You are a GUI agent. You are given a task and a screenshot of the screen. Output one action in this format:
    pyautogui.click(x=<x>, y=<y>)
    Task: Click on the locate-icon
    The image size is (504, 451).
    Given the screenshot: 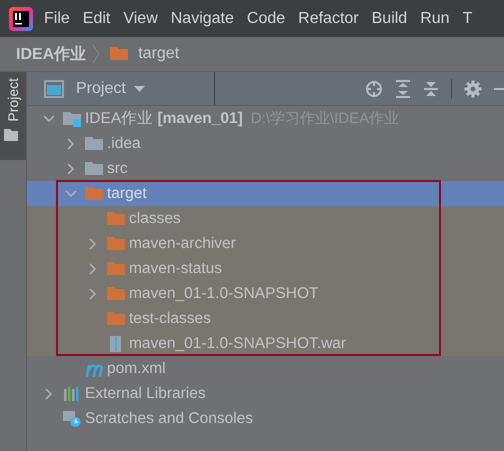 What is the action you would take?
    pyautogui.click(x=374, y=89)
    